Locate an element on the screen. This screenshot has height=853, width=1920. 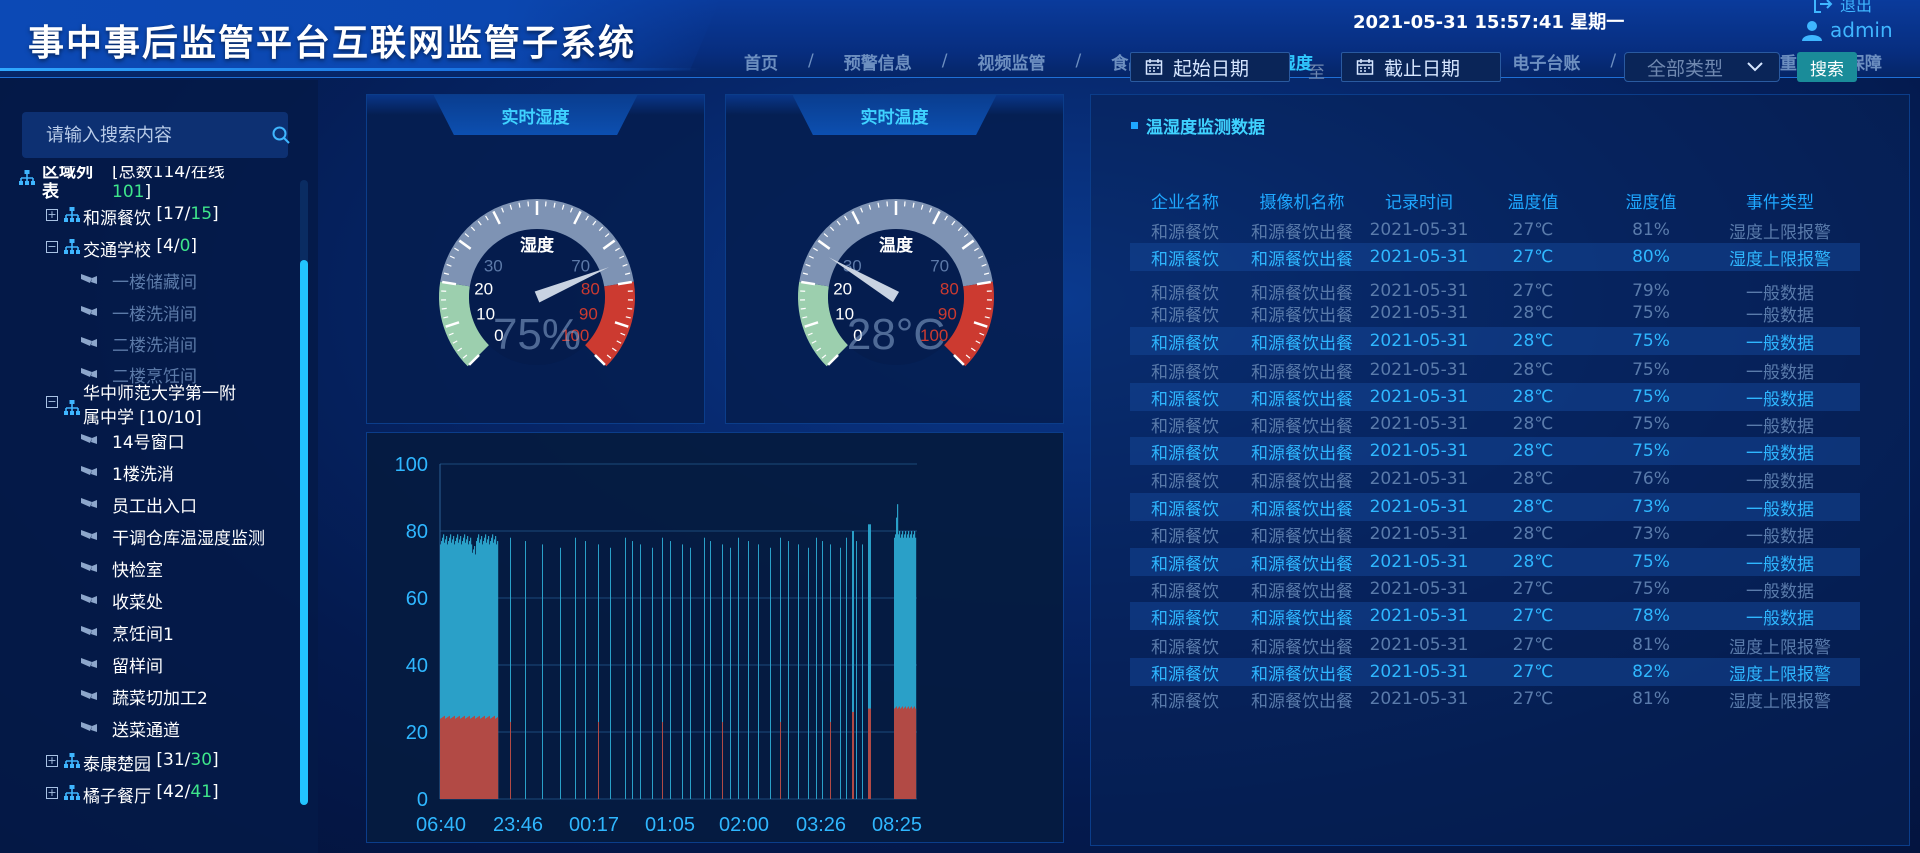
tree-camera-item: 送菜通道 is located at coordinates (130, 728).